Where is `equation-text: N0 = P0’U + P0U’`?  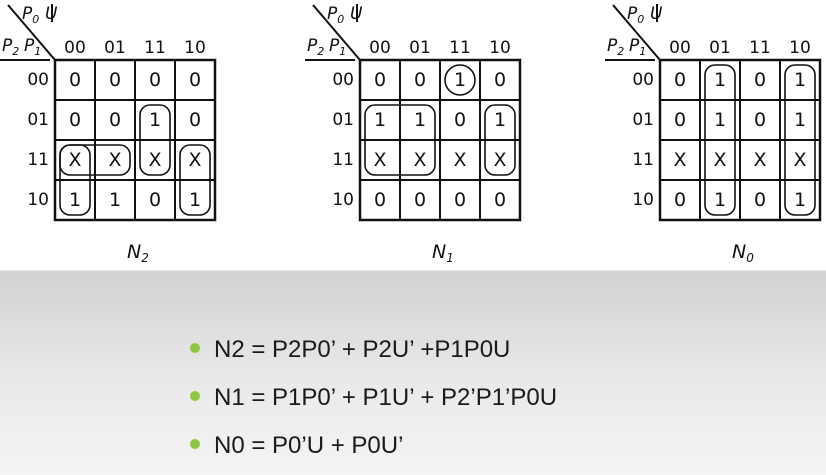 equation-text: N0 = P0’U + P0U’ is located at coordinates (309, 445).